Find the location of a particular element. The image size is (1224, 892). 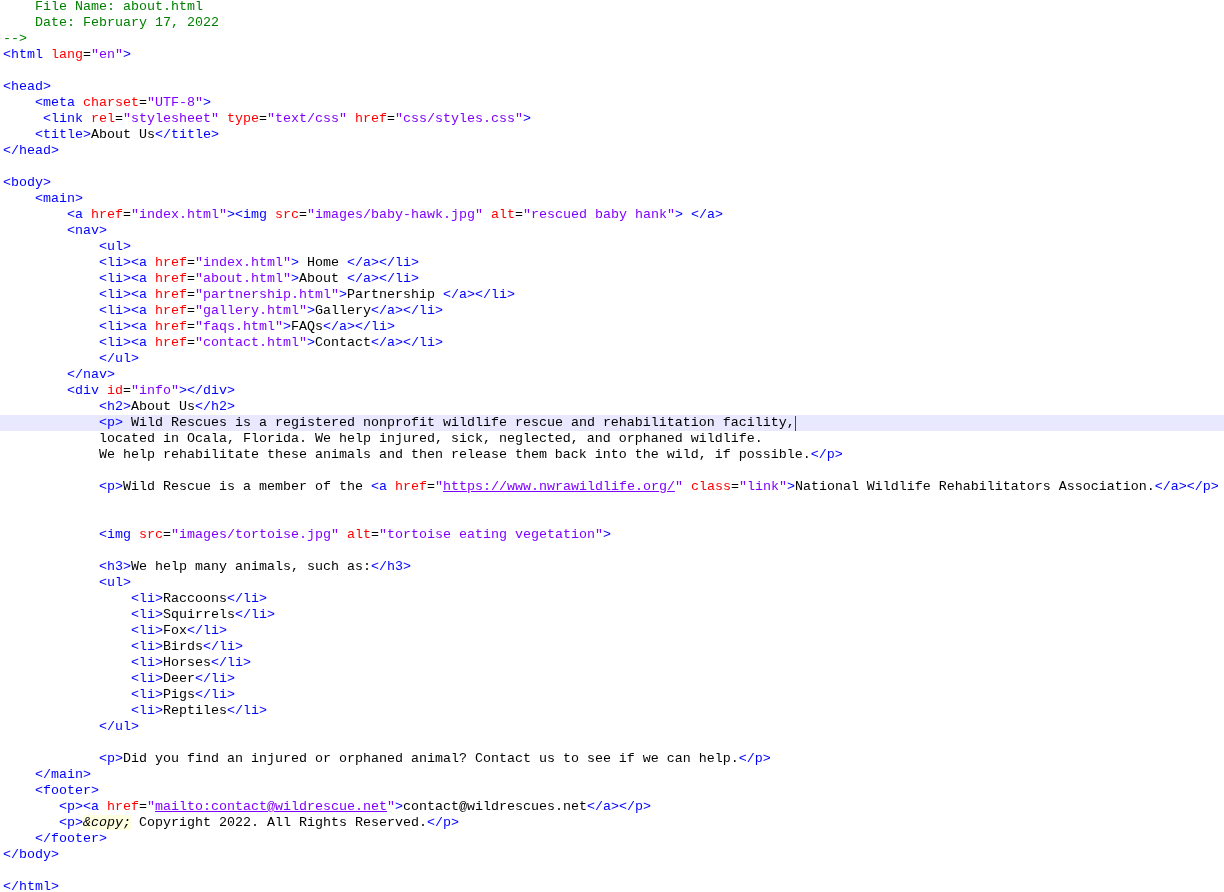

code-line: <li><a href="partnership.html">Partnership </a></li> is located at coordinates (306, 295).